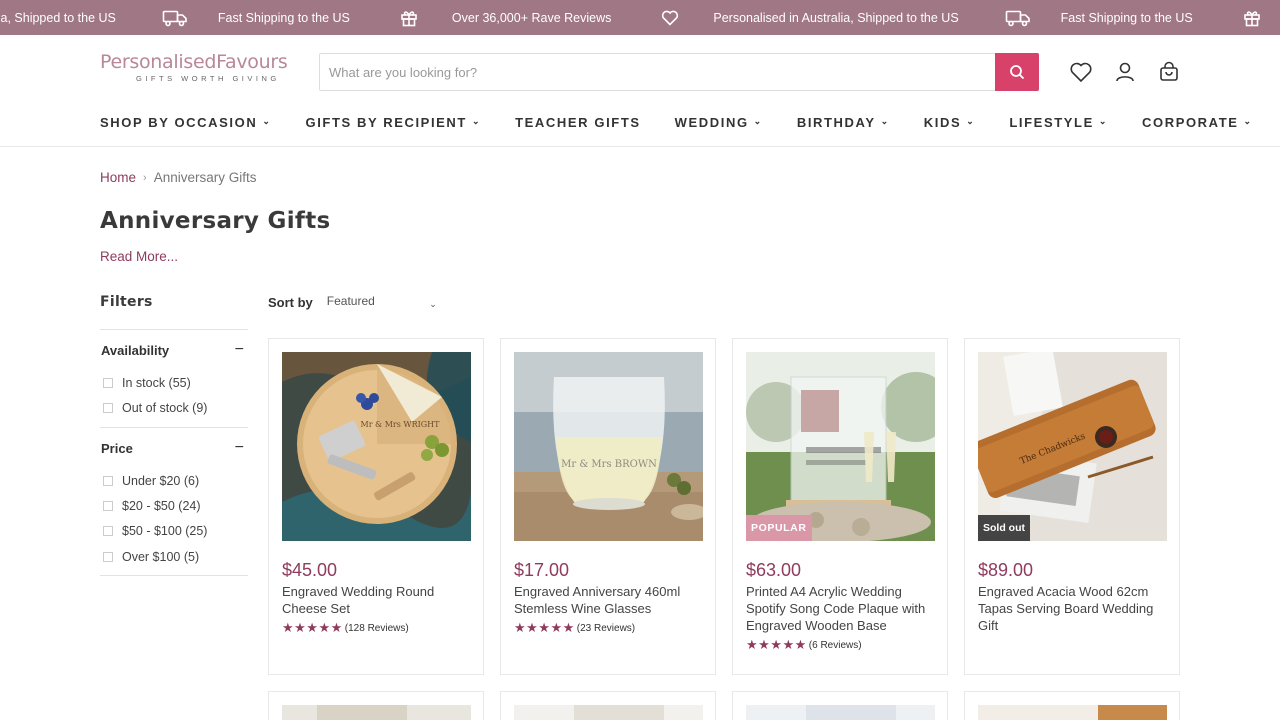 The image size is (1280, 720). What do you see at coordinates (175, 18) in the screenshot?
I see `truck-icon` at bounding box center [175, 18].